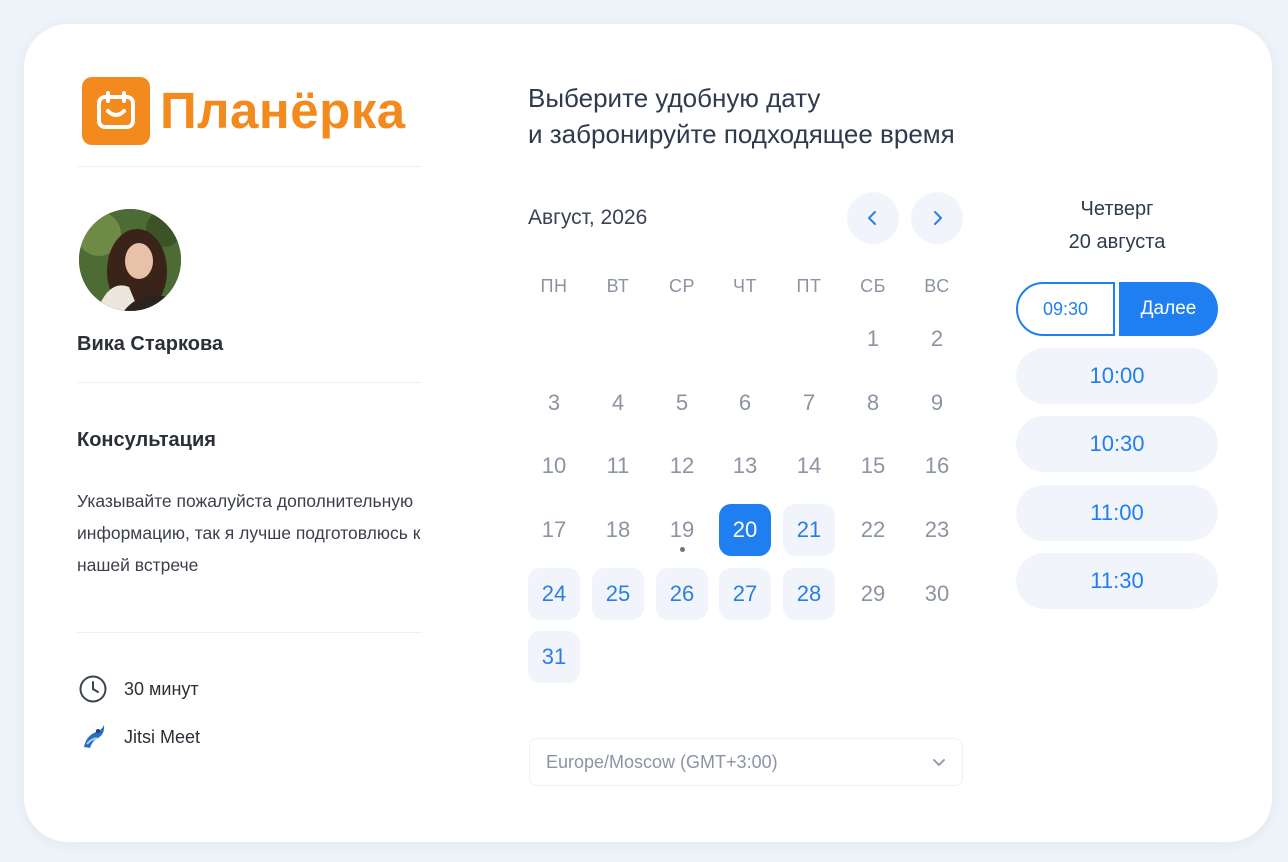  Describe the element at coordinates (745, 402) in the screenshot. I see `calendar-day: 6` at that location.